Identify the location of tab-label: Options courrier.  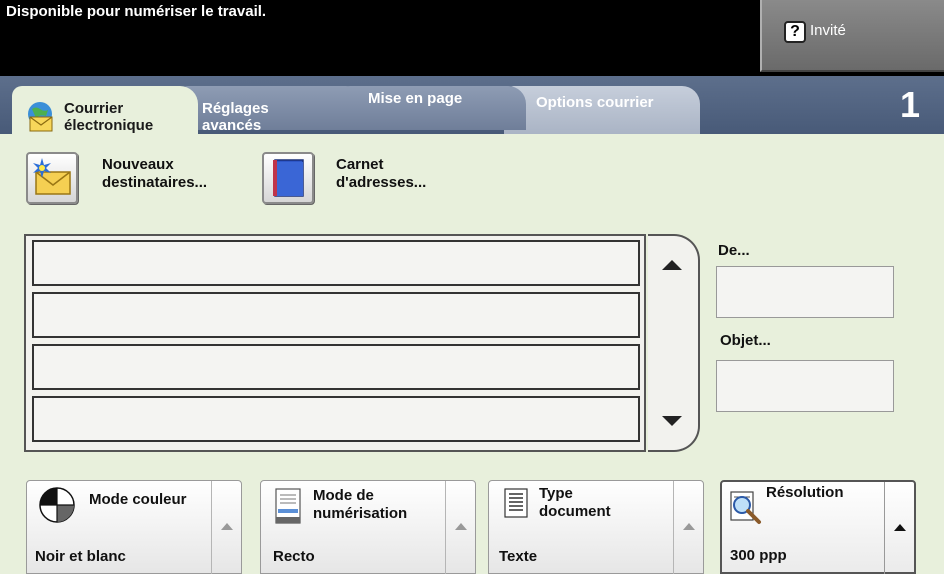
(595, 102).